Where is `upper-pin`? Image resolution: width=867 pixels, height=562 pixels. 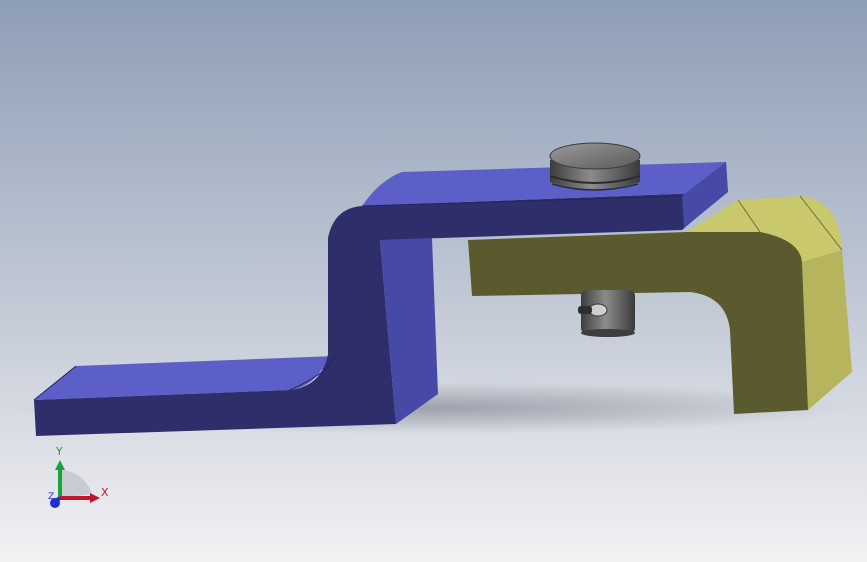 upper-pin is located at coordinates (595, 166).